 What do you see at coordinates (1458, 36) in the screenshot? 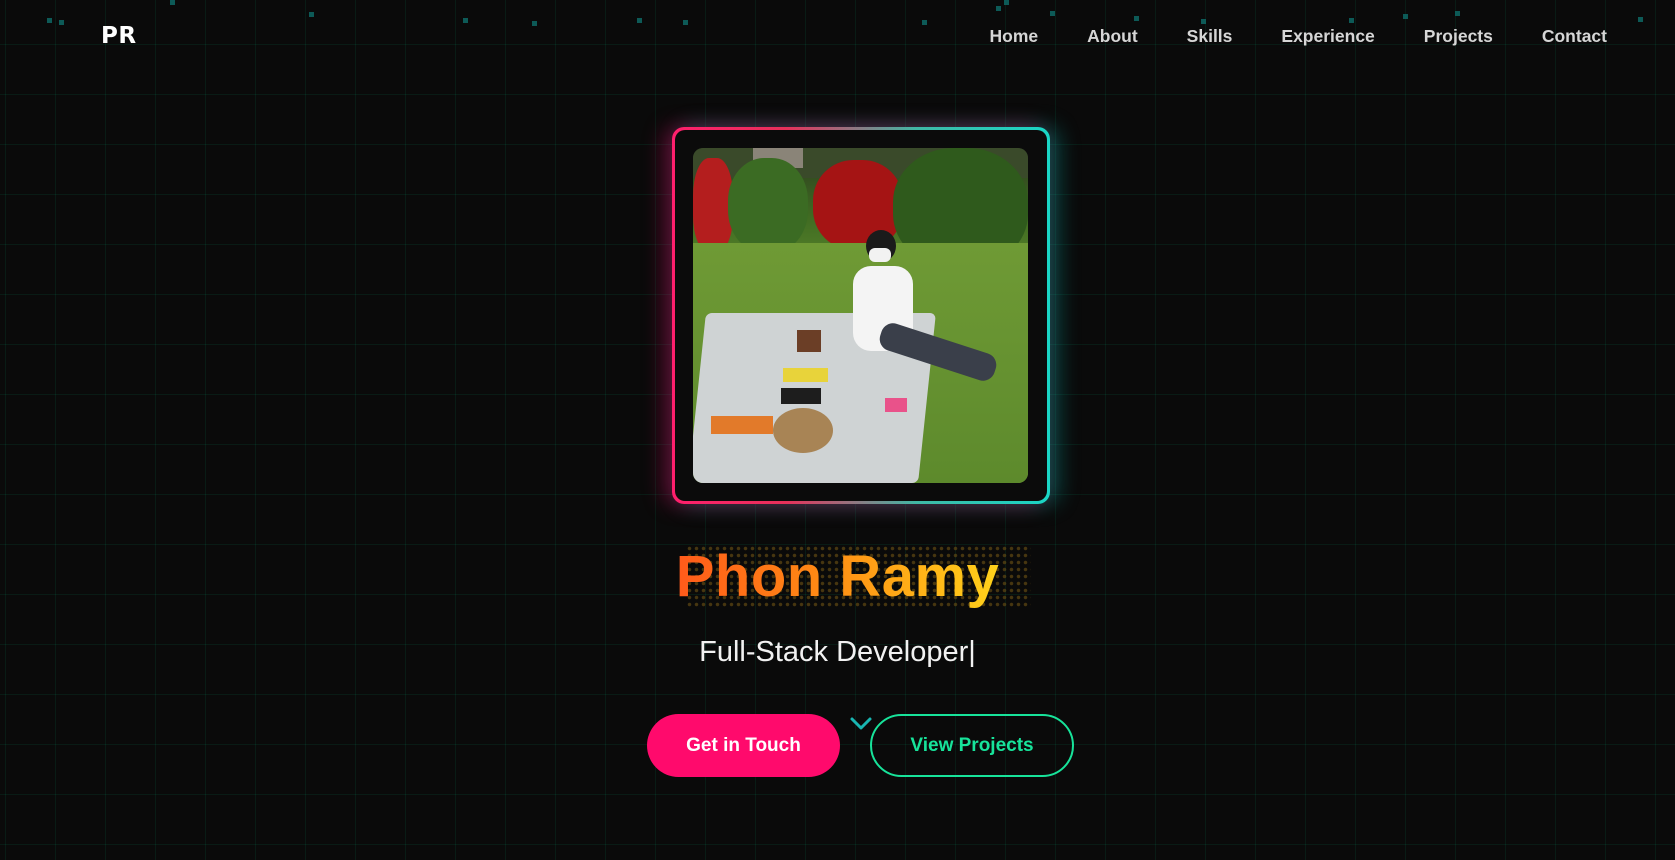
I see `nav-link-projects: Projects` at bounding box center [1458, 36].